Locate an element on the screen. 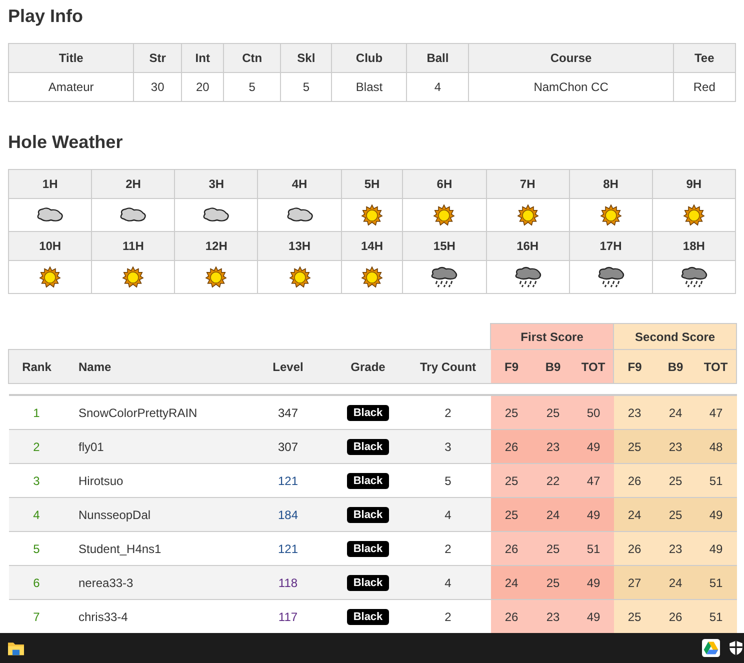 Image resolution: width=744 pixels, height=663 pixels. drive-icon is located at coordinates (711, 648).